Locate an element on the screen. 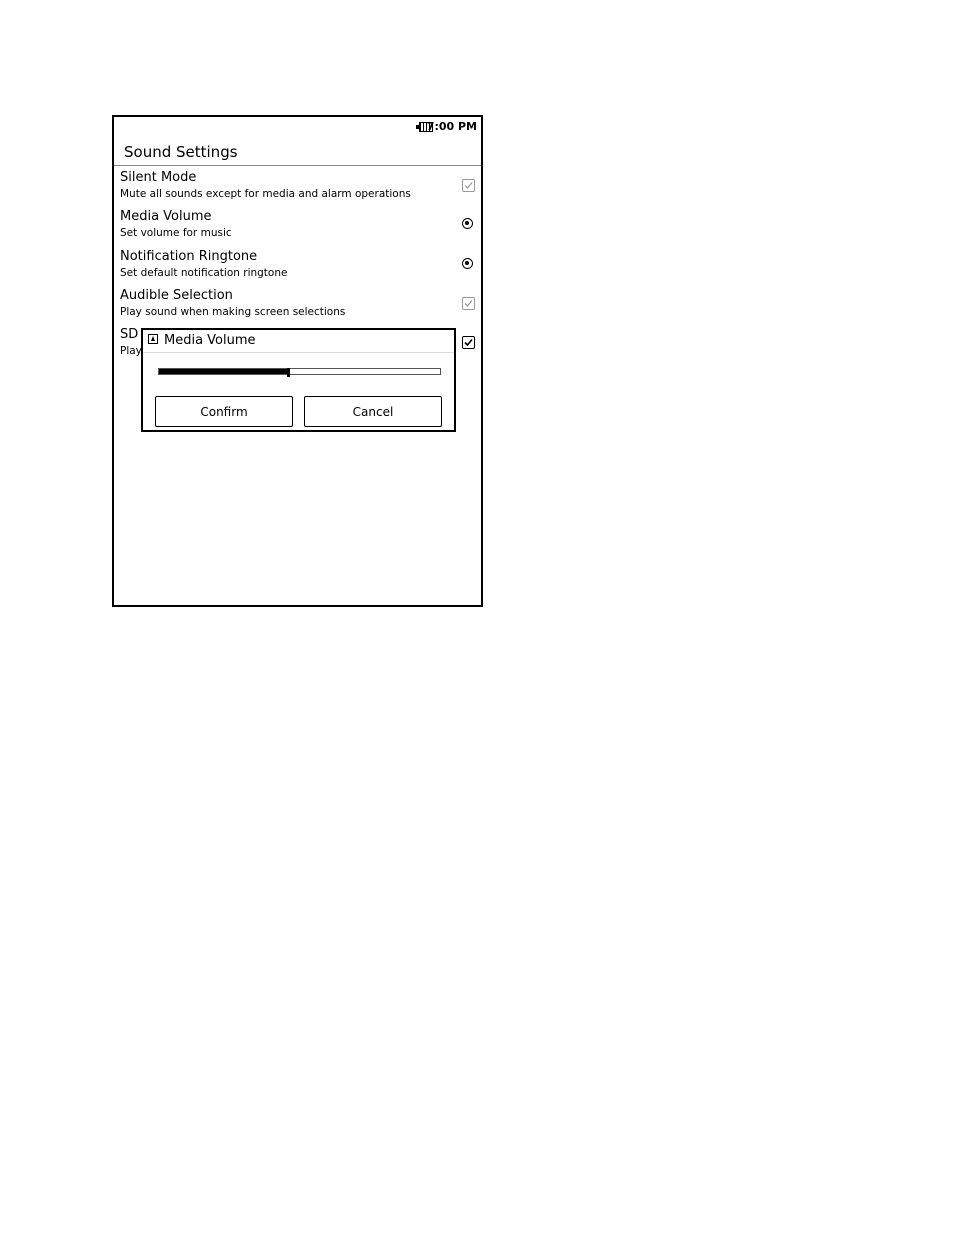  notification-ringtone-radio is located at coordinates (468, 264).